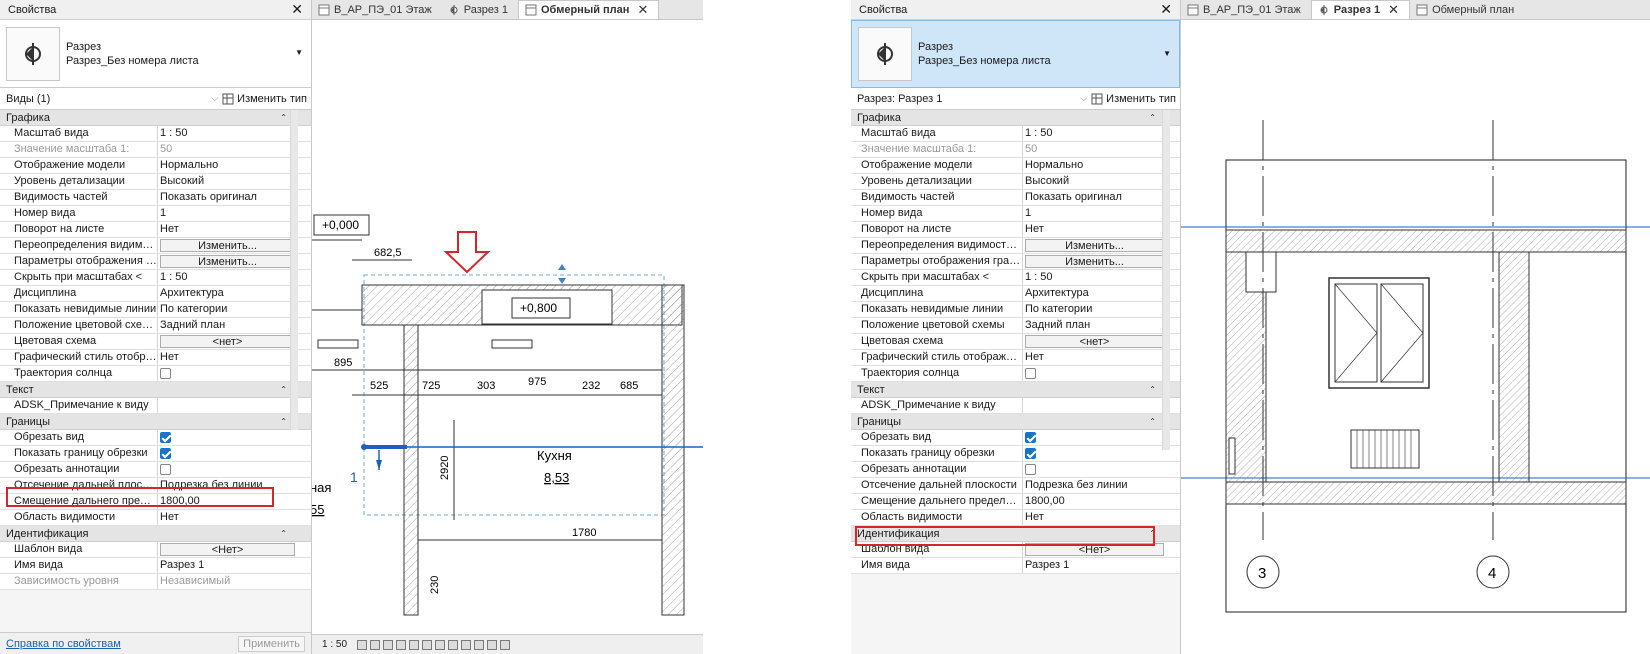 The width and height of the screenshot is (1650, 654). Describe the element at coordinates (1015, 310) in the screenshot. I see `property-row: Показать невидимые линии По категории` at that location.